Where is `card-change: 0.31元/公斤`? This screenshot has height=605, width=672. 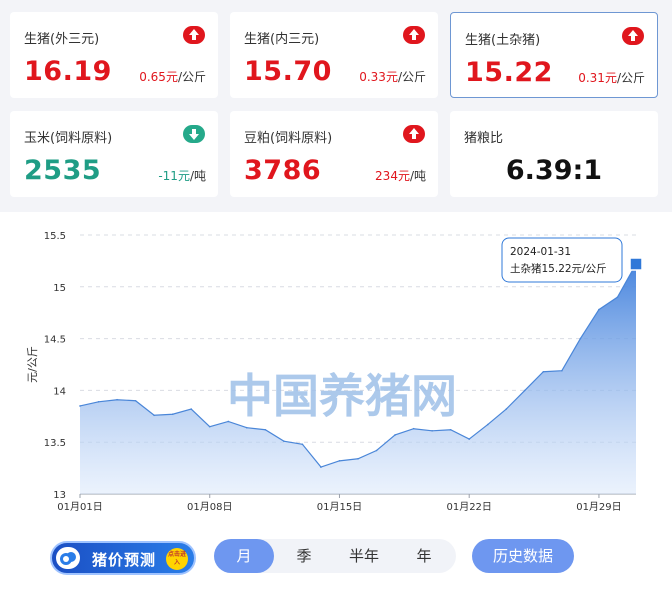
card-change: 0.31元/公斤 is located at coordinates (611, 78).